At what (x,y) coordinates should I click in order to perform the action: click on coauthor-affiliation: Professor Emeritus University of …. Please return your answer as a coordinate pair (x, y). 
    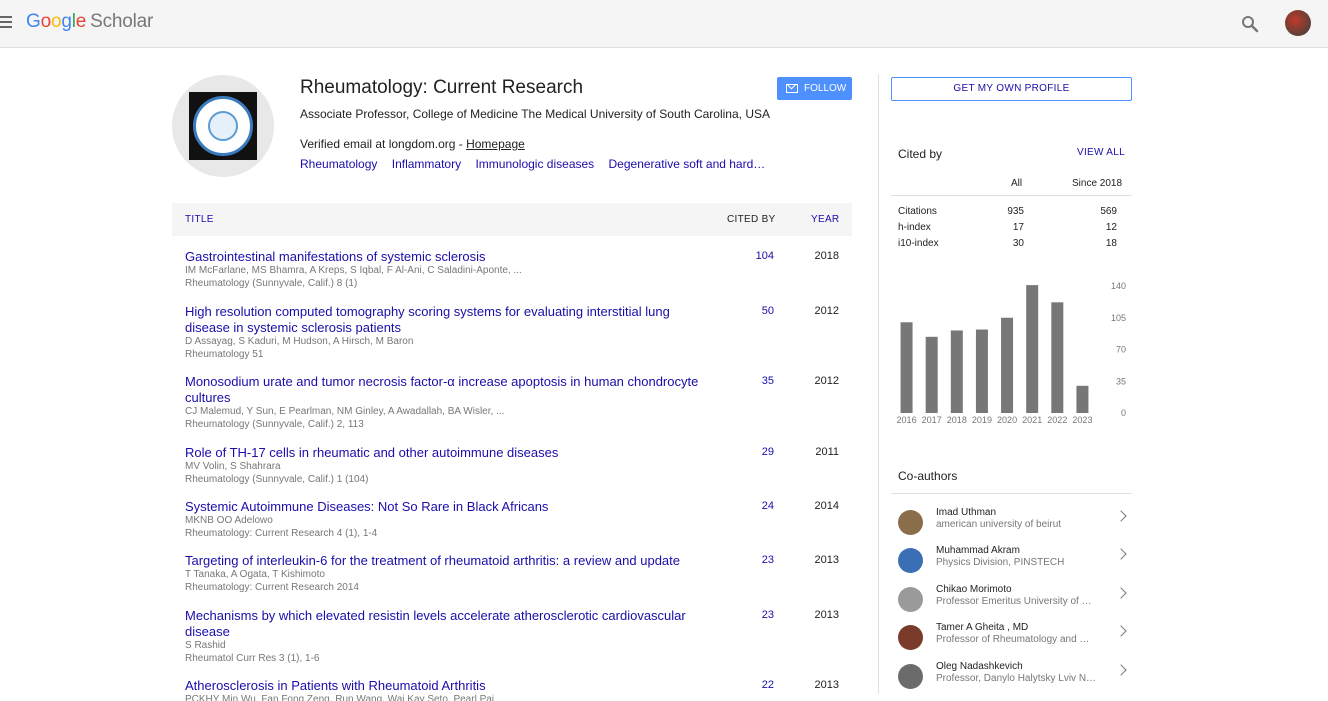
    Looking at the image, I should click on (1014, 601).